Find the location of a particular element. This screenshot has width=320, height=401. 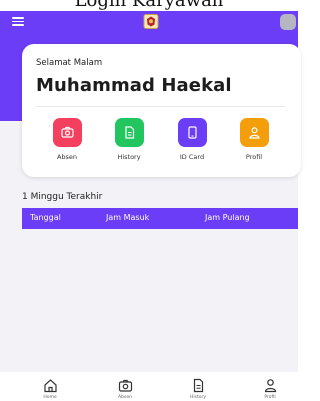

nav-label-absen: Absen is located at coordinates (125, 397).